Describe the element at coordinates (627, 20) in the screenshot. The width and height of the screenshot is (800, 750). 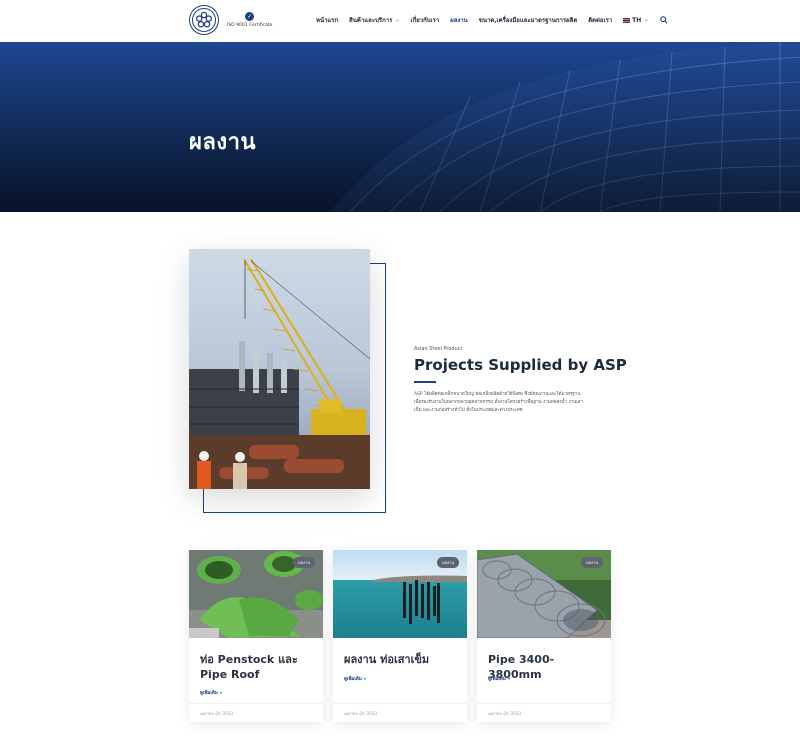
I see `thai-flag-icon` at that location.